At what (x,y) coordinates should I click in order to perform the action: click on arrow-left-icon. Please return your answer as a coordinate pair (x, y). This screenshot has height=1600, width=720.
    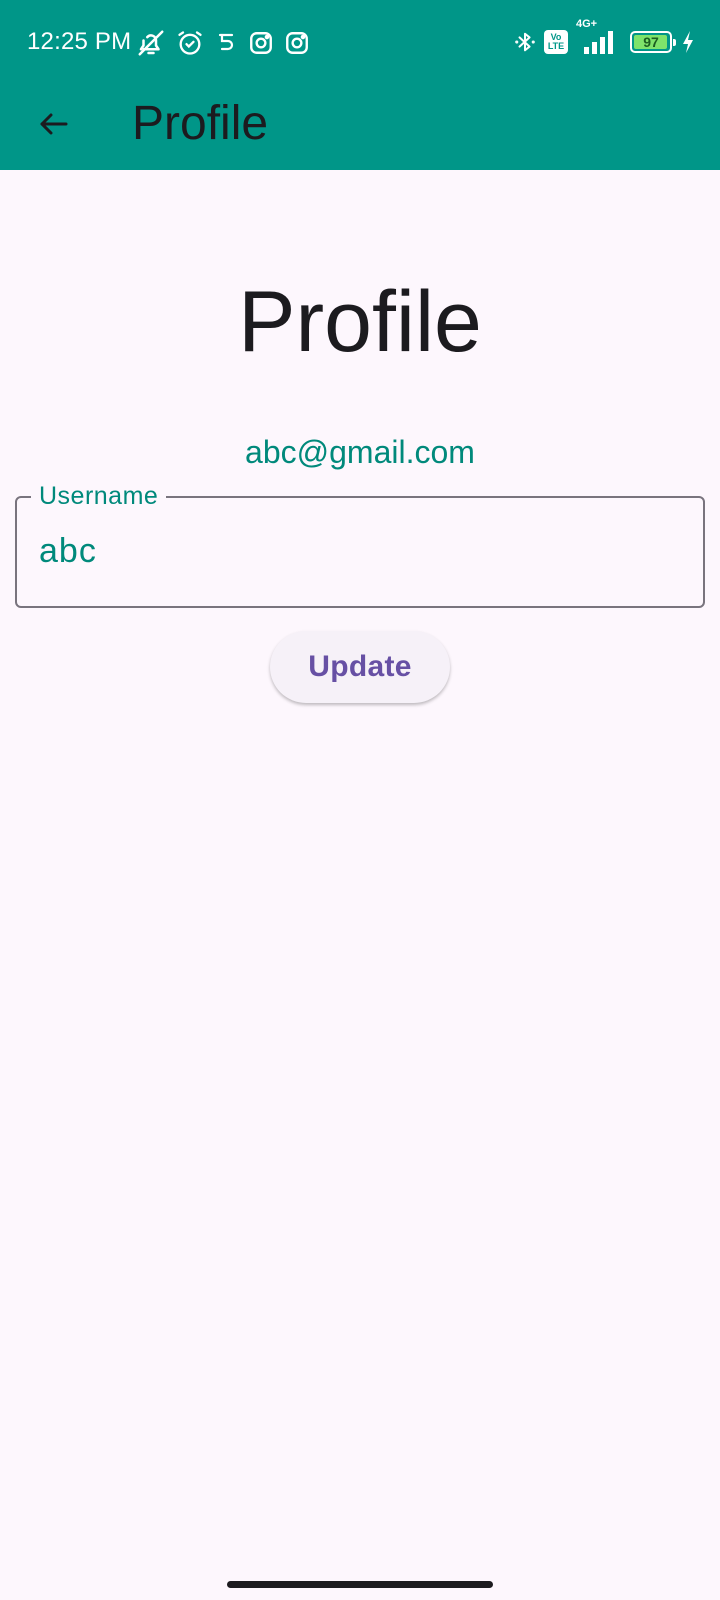
    Looking at the image, I should click on (54, 126).